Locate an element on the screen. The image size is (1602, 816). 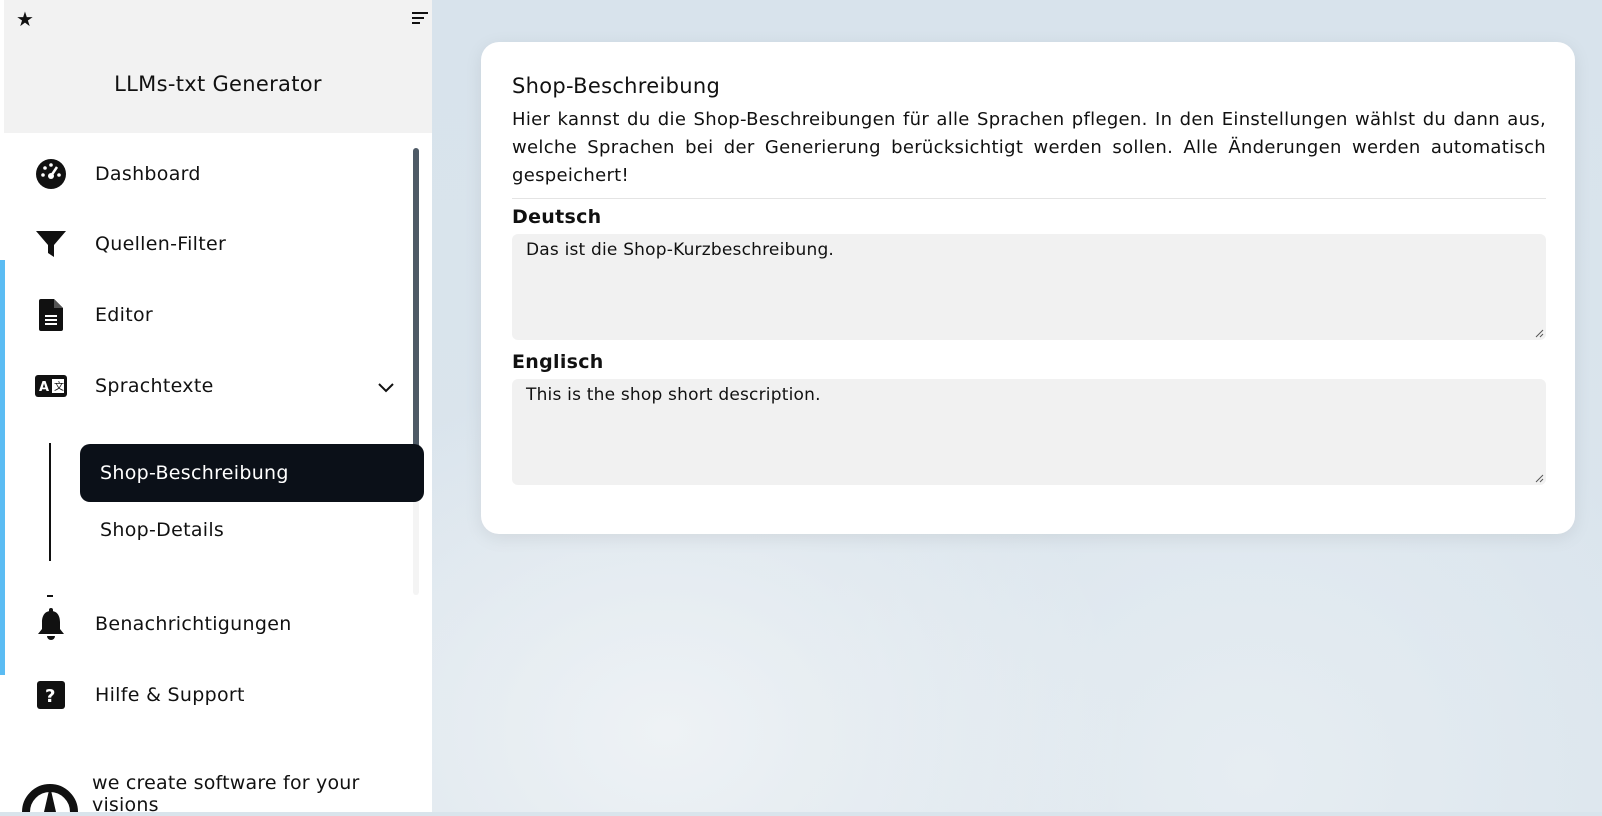
divider is located at coordinates (1029, 198).